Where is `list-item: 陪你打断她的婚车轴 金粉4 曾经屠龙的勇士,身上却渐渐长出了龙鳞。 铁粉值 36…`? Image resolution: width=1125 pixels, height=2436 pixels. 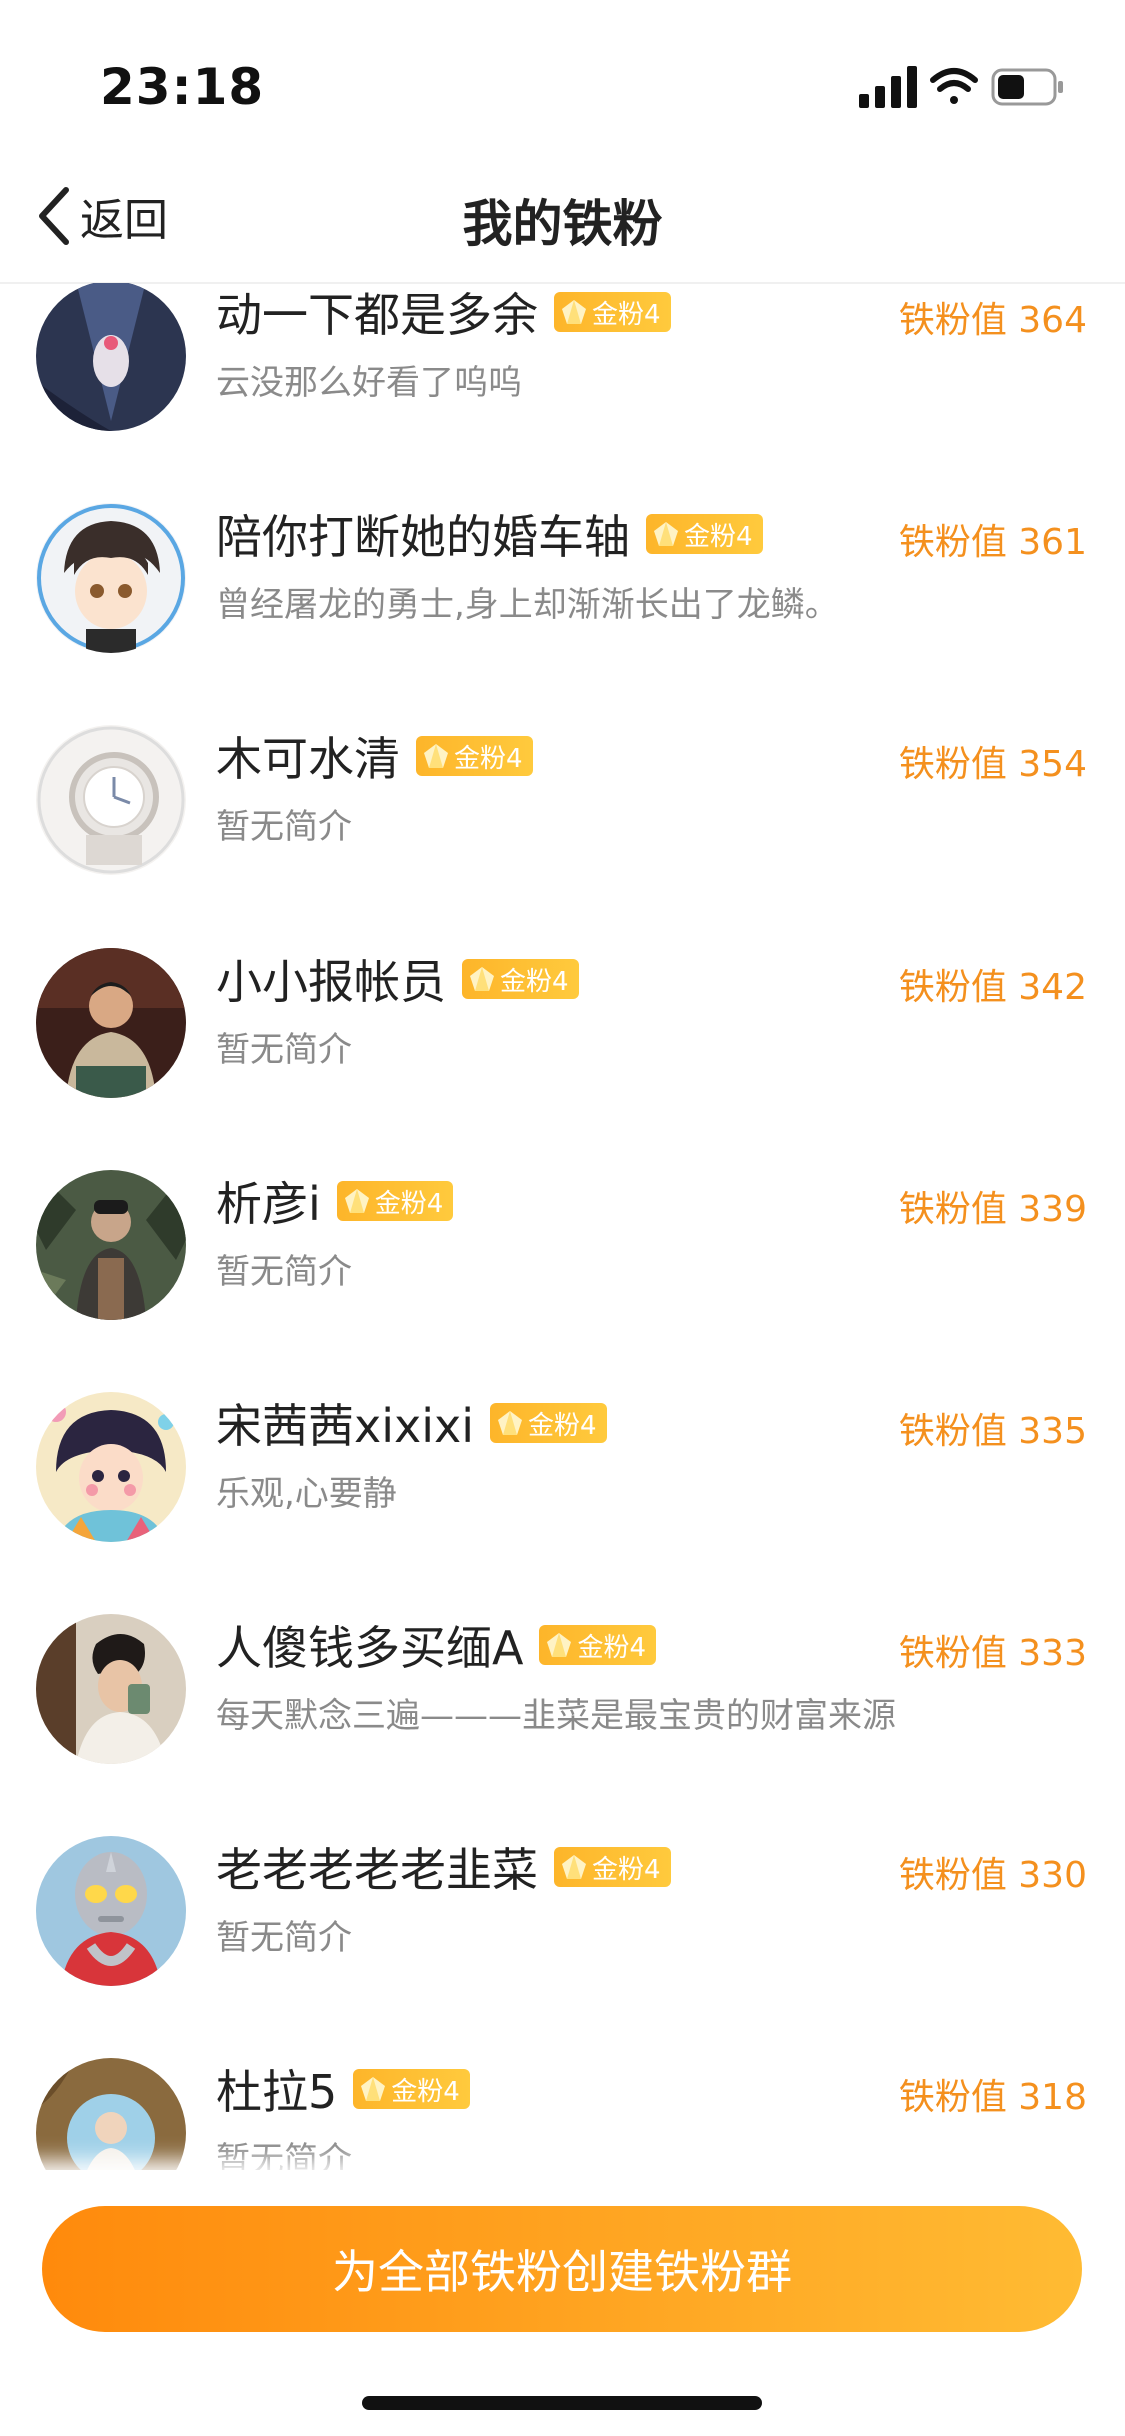 list-item: 陪你打断她的婚车轴 金粉4 曾经屠龙的勇士,身上却渐渐长出了龙鳞。 铁粉值 36… is located at coordinates (562, 614).